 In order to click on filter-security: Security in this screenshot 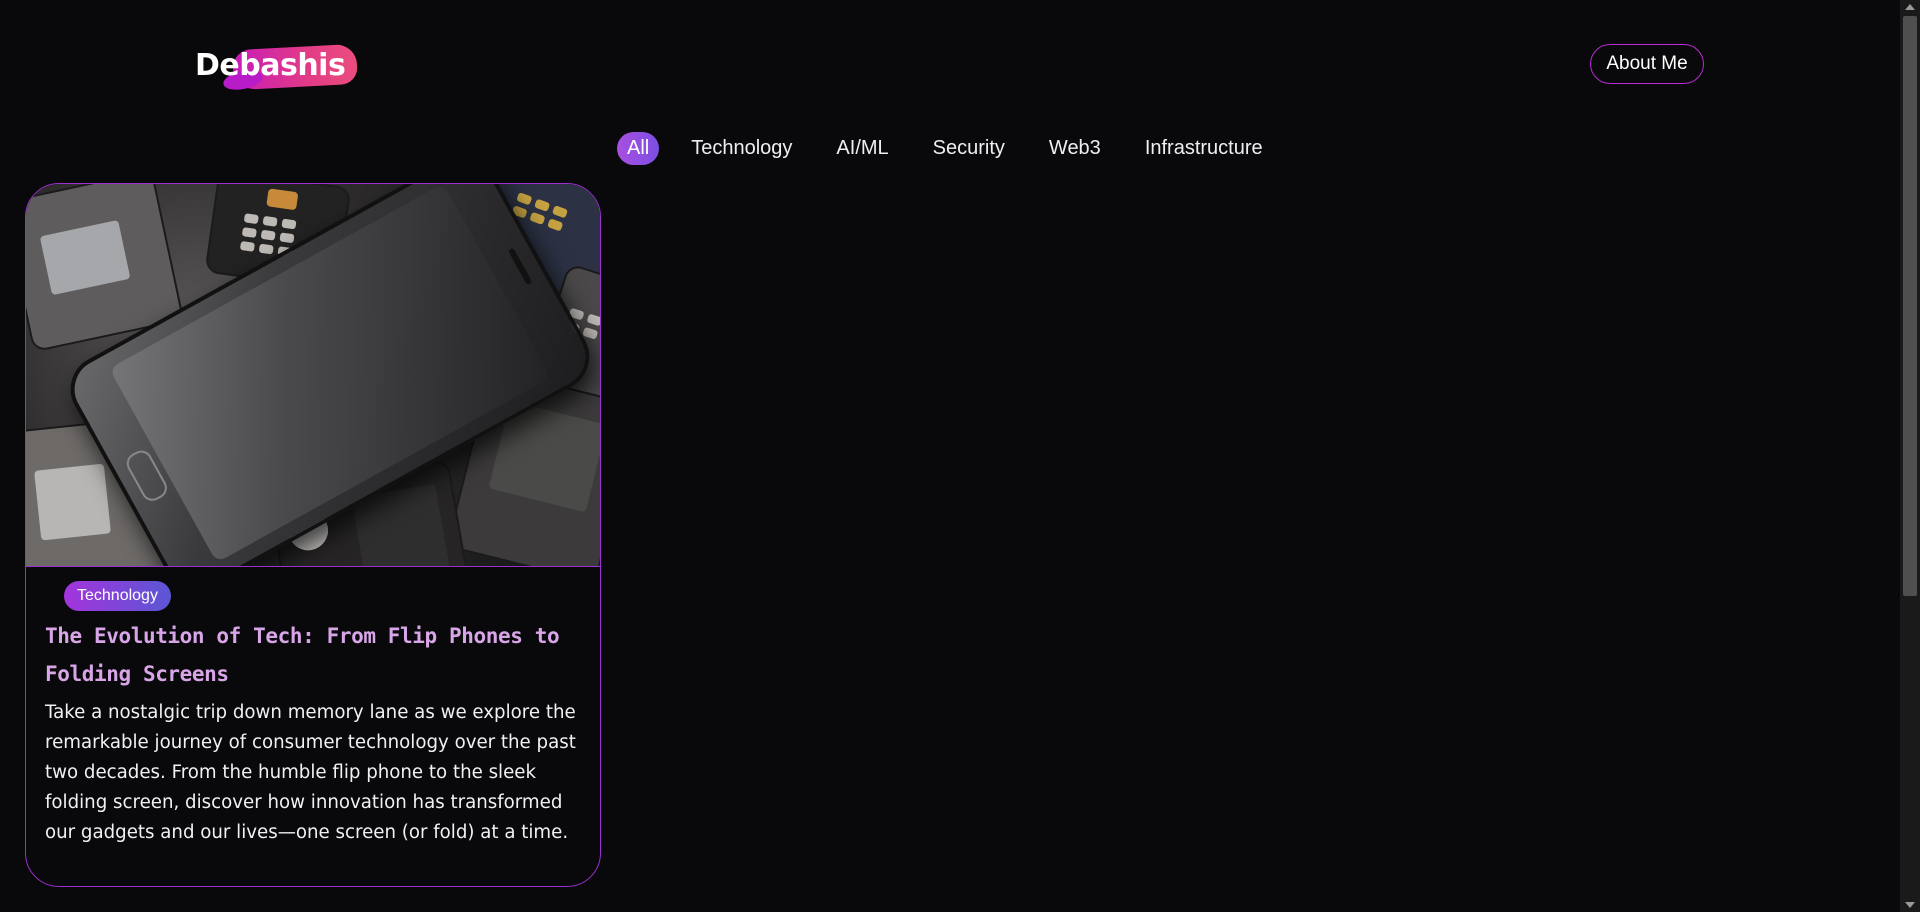, I will do `click(969, 148)`.